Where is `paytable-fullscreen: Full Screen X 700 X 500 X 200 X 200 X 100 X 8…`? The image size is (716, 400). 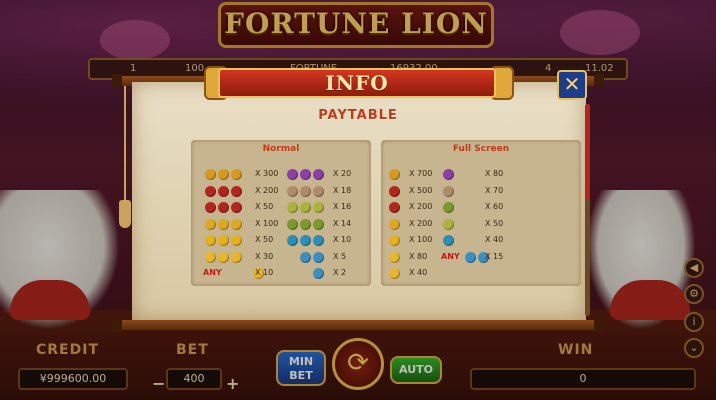 paytable-fullscreen: Full Screen X 700 X 500 X 200 X 200 X 100 X 8… is located at coordinates (481, 213).